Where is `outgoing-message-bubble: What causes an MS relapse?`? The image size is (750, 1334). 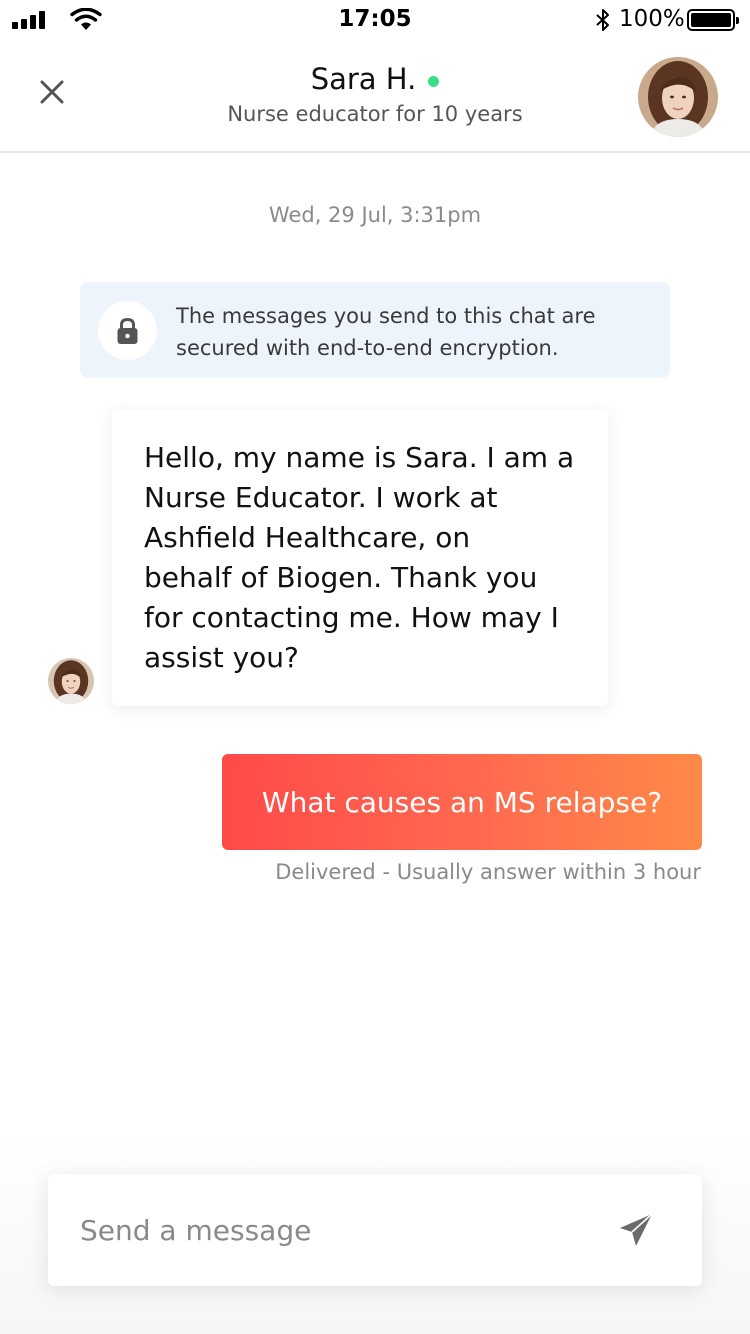 outgoing-message-bubble: What causes an MS relapse? is located at coordinates (462, 802).